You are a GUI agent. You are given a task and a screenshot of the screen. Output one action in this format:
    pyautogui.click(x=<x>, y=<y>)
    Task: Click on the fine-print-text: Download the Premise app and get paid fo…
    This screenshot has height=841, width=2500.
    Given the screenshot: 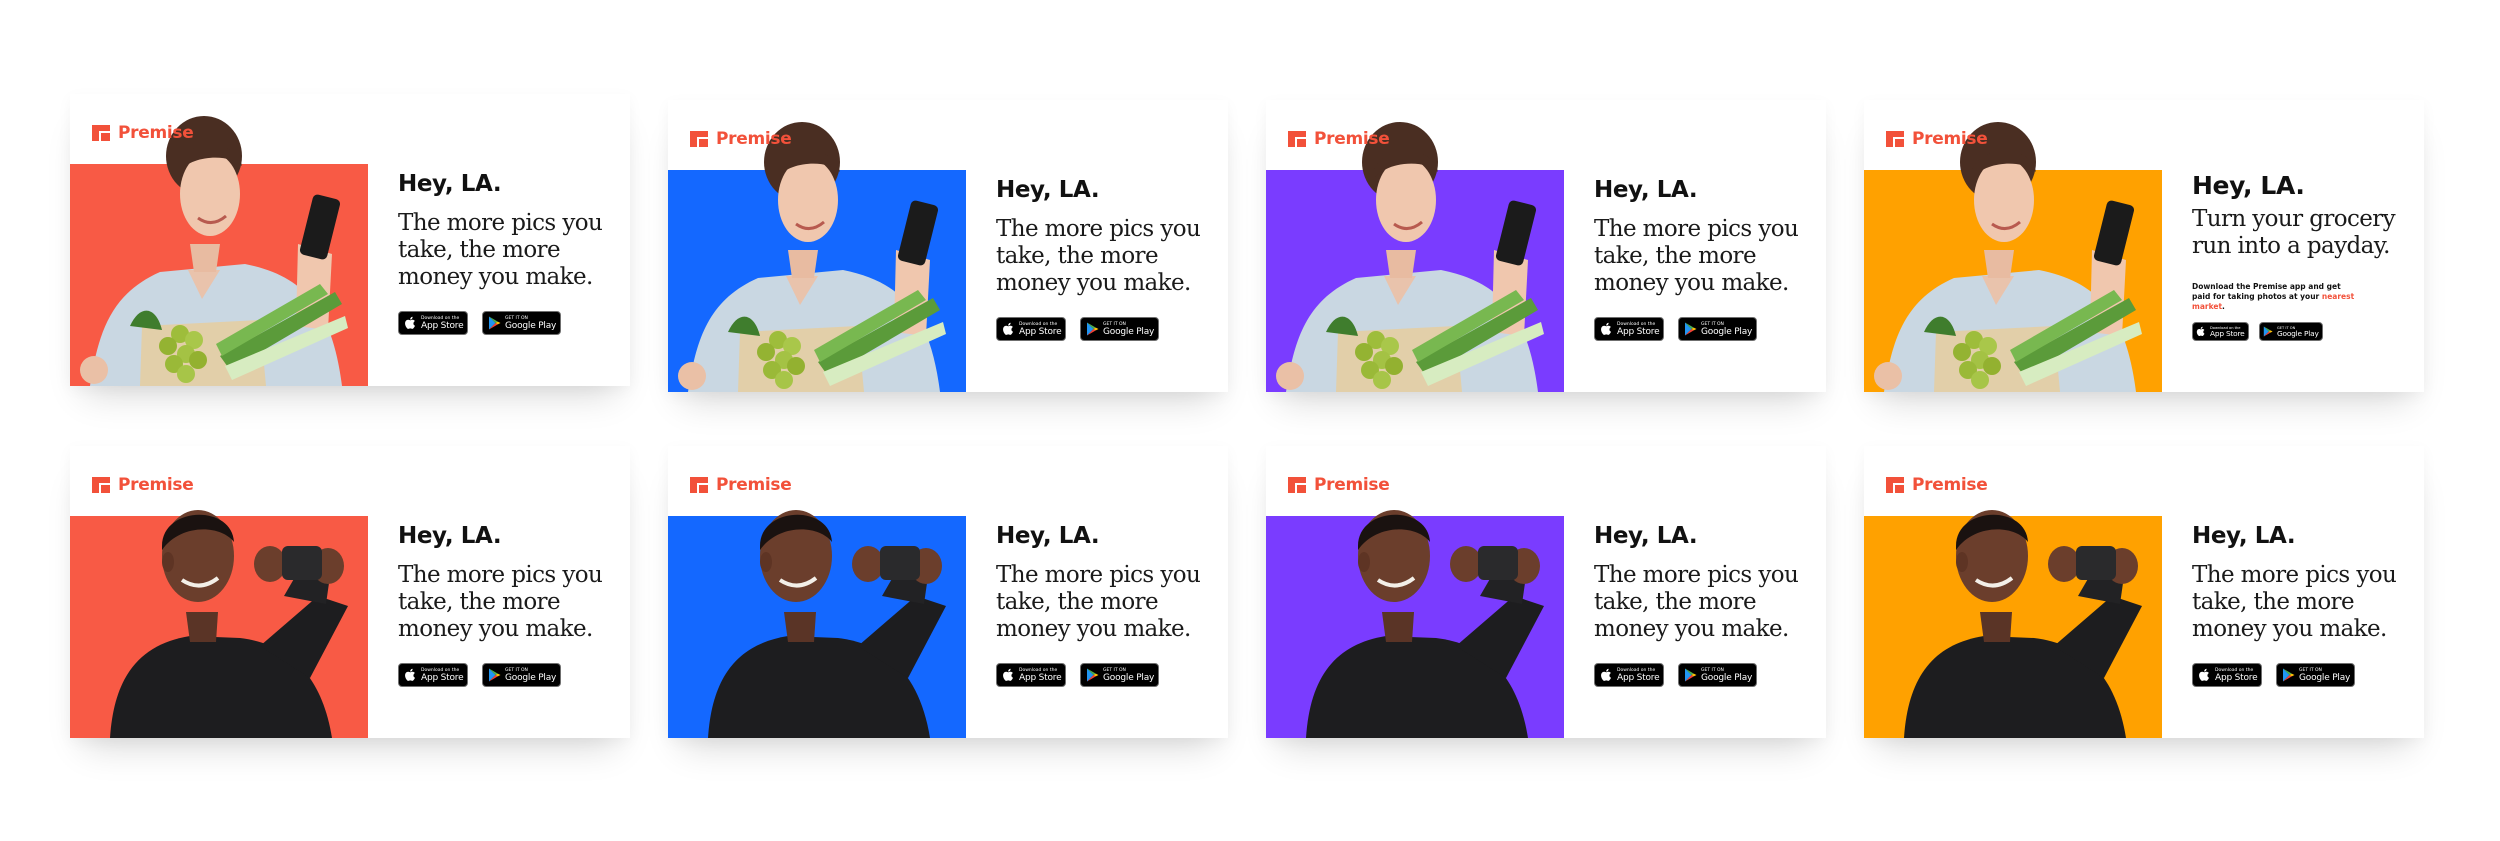 What is the action you would take?
    pyautogui.click(x=2266, y=291)
    